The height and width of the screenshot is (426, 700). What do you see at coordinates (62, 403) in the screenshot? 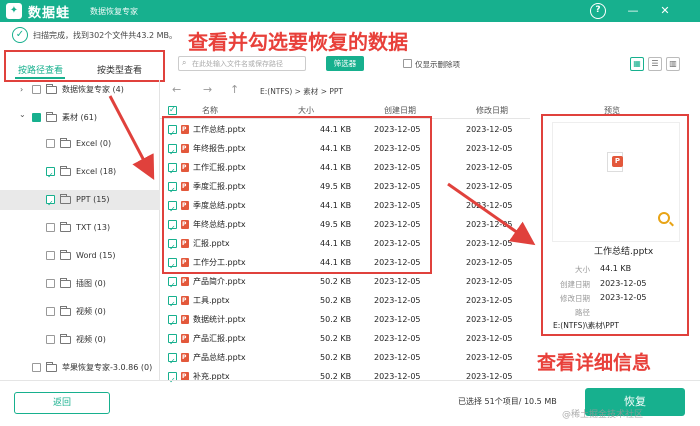
I see `back-button: 返回` at bounding box center [62, 403].